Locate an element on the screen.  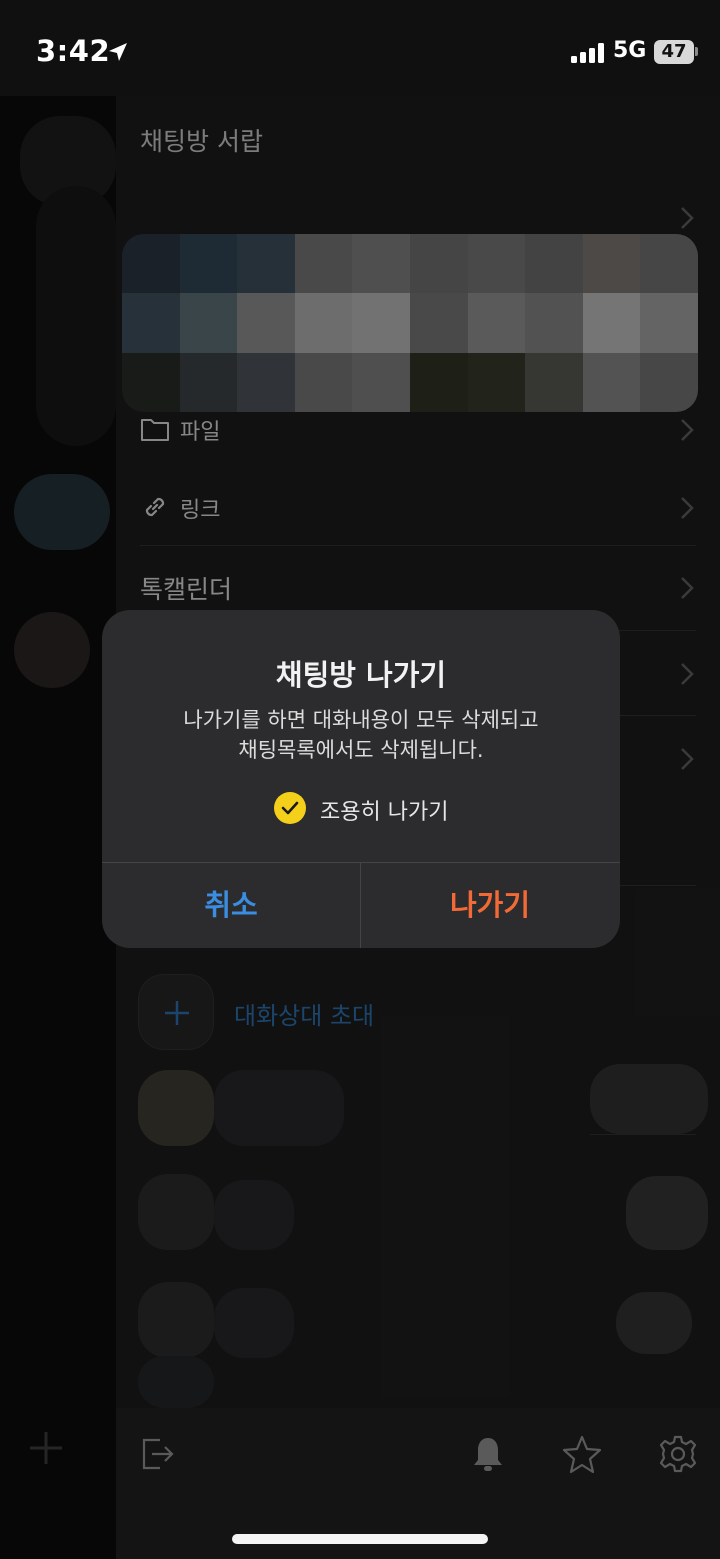
dialog-message-line: 채팅목록에서도 삭제됩니다. is located at coordinates (361, 750).